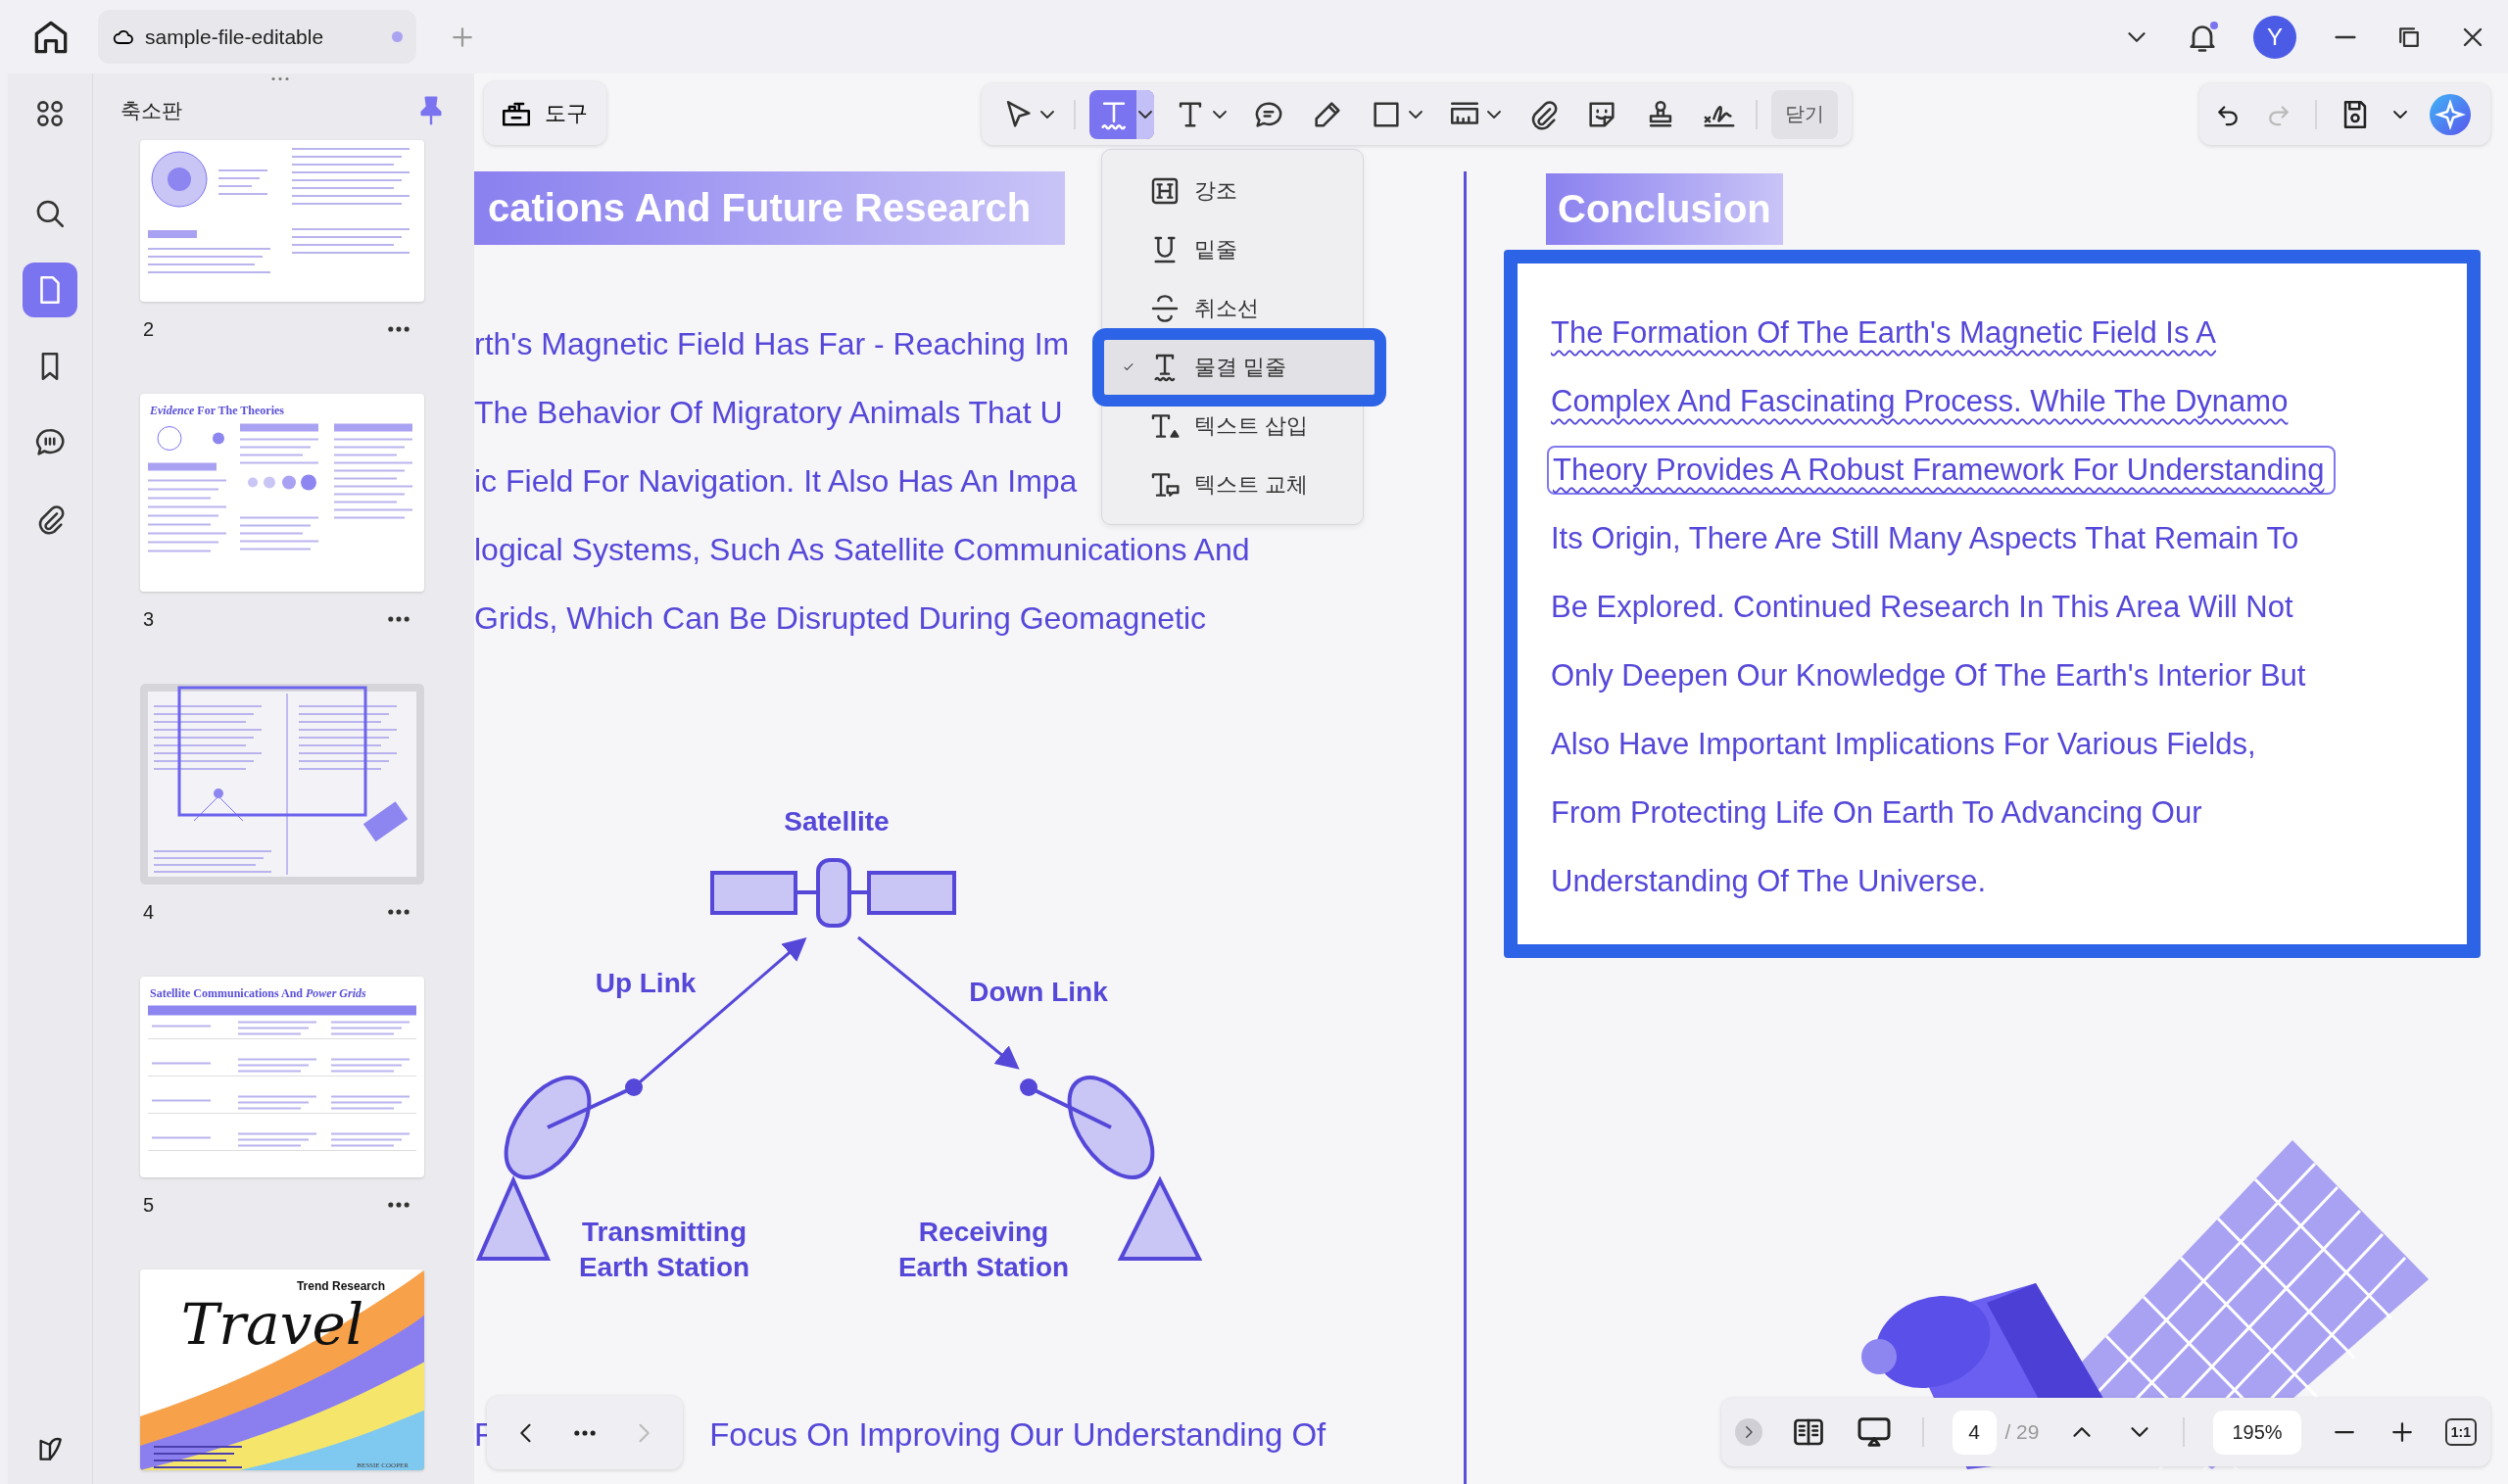  Describe the element at coordinates (840, 618) in the screenshot. I see `body-text-line: Grids, Which Can Be Disrupted During Geomagnetic` at that location.